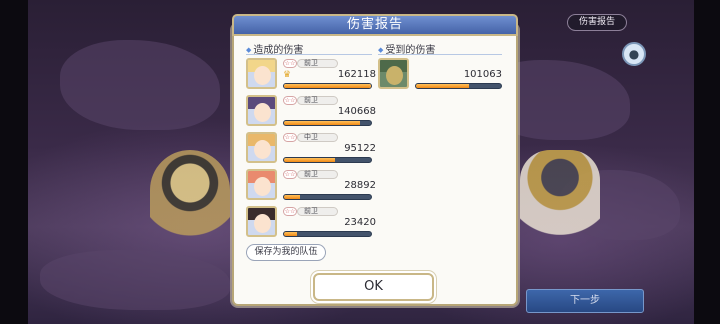 Image resolution: width=720 pixels, height=324 pixels. I want to click on crown-icon: ♛, so click(287, 75).